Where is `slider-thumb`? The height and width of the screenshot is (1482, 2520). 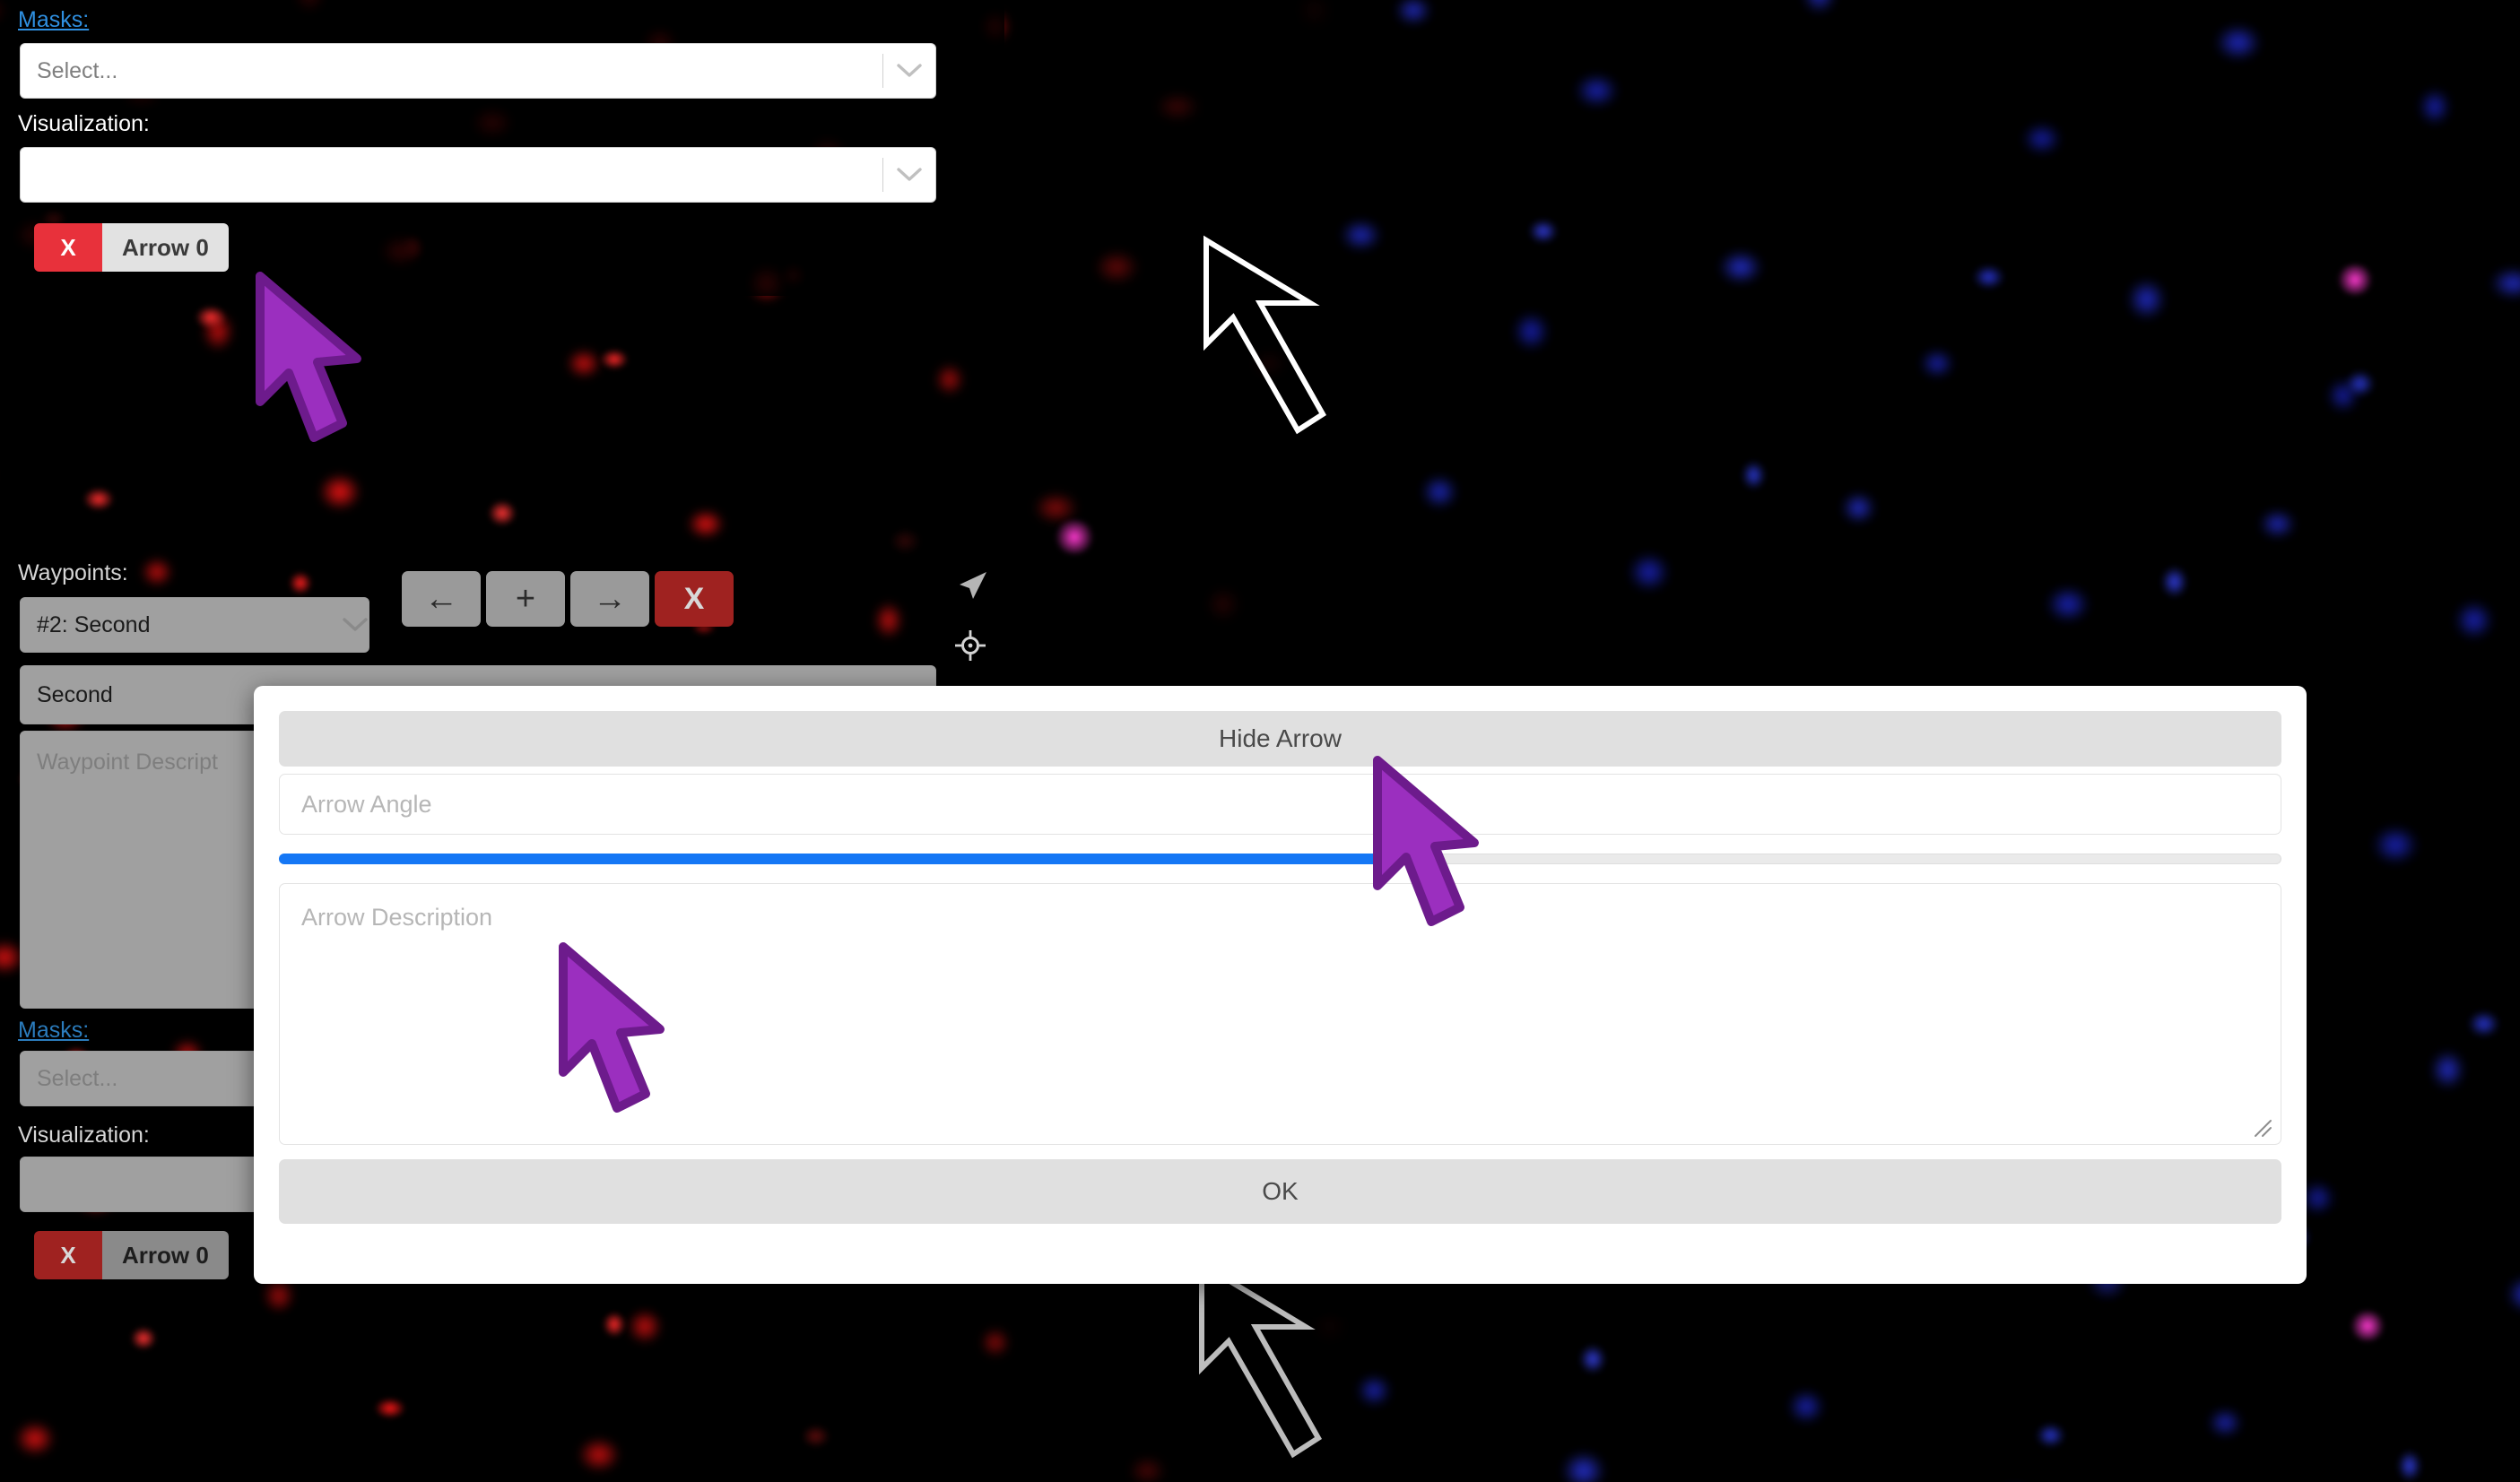
slider-thumb is located at coordinates (1386, 859).